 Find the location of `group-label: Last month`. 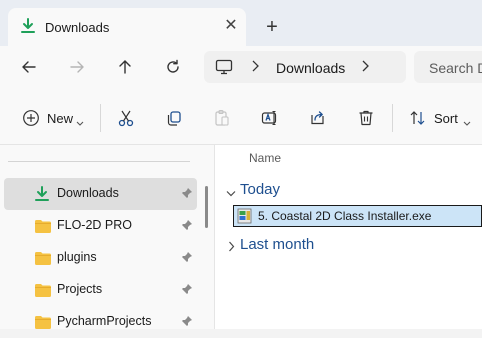

group-label: Last month is located at coordinates (277, 244).